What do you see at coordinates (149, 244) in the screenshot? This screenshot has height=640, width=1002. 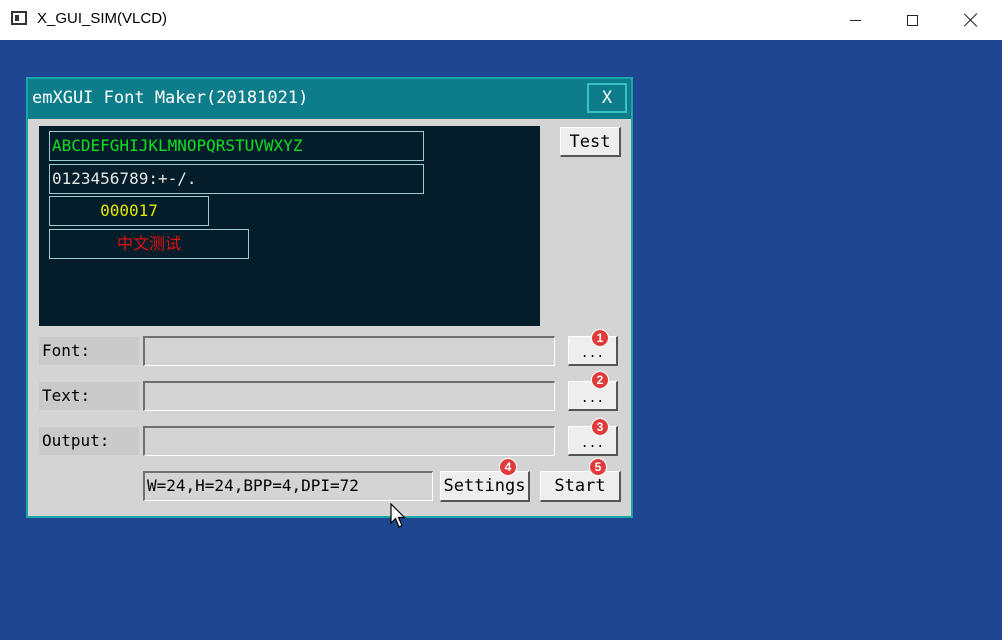 I see `preview-chinese: 中文测试` at bounding box center [149, 244].